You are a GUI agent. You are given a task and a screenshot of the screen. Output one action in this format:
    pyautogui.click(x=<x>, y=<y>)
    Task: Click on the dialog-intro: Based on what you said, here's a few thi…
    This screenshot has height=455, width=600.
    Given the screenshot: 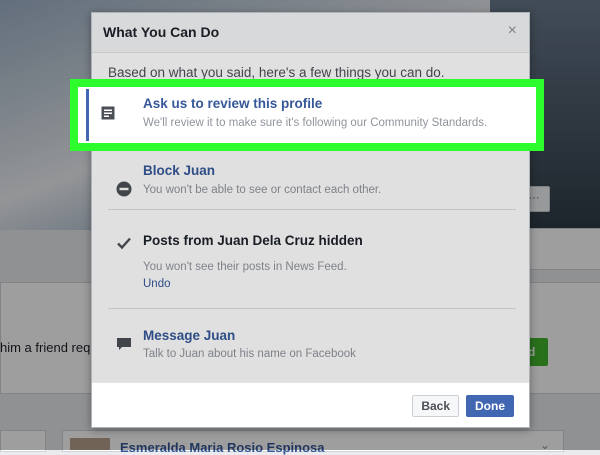 What is the action you would take?
    pyautogui.click(x=276, y=72)
    